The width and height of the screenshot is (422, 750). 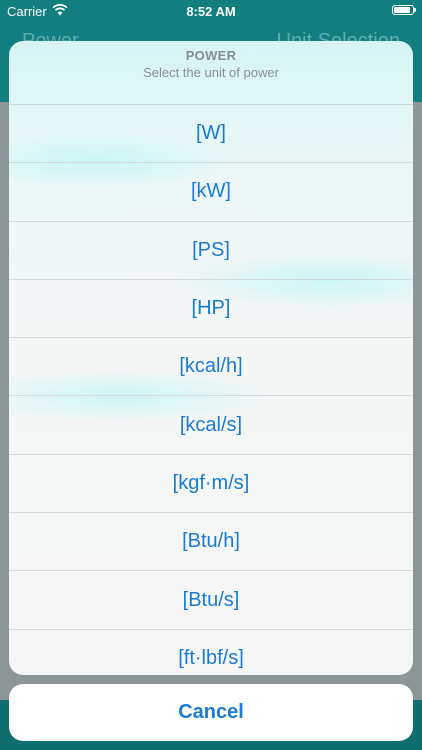 What do you see at coordinates (211, 134) in the screenshot?
I see `unit-option-w: [W]` at bounding box center [211, 134].